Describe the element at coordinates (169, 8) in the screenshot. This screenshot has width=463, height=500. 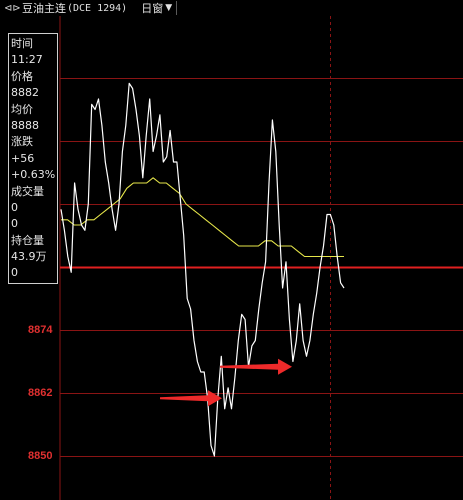
I see `chevron-down-icon: ▼` at that location.